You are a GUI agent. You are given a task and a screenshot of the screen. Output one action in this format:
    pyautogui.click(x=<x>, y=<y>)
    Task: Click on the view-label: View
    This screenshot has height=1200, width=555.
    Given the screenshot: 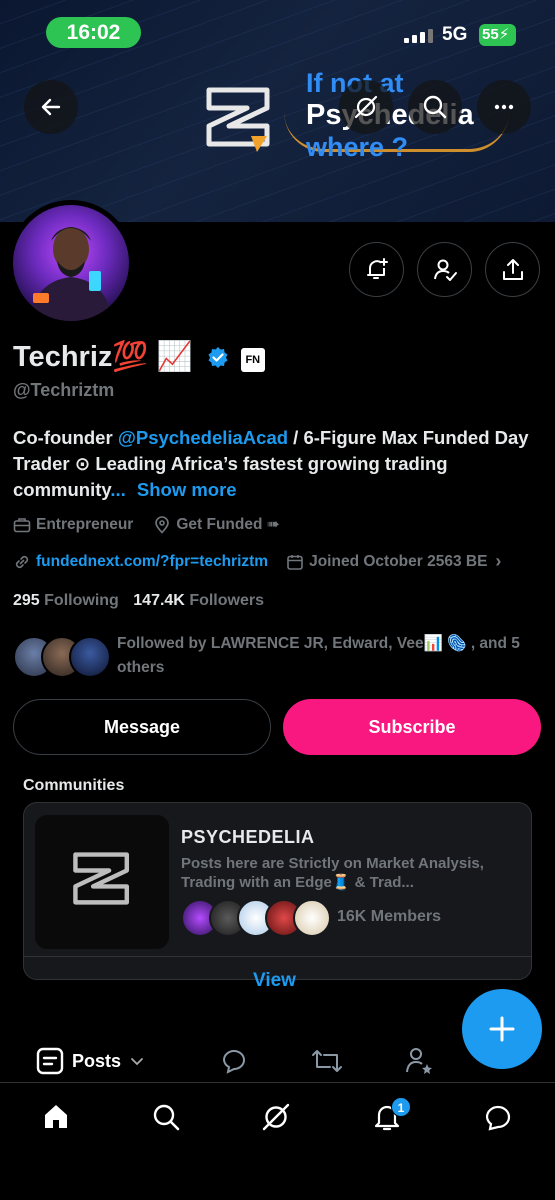 What is the action you would take?
    pyautogui.click(x=274, y=980)
    